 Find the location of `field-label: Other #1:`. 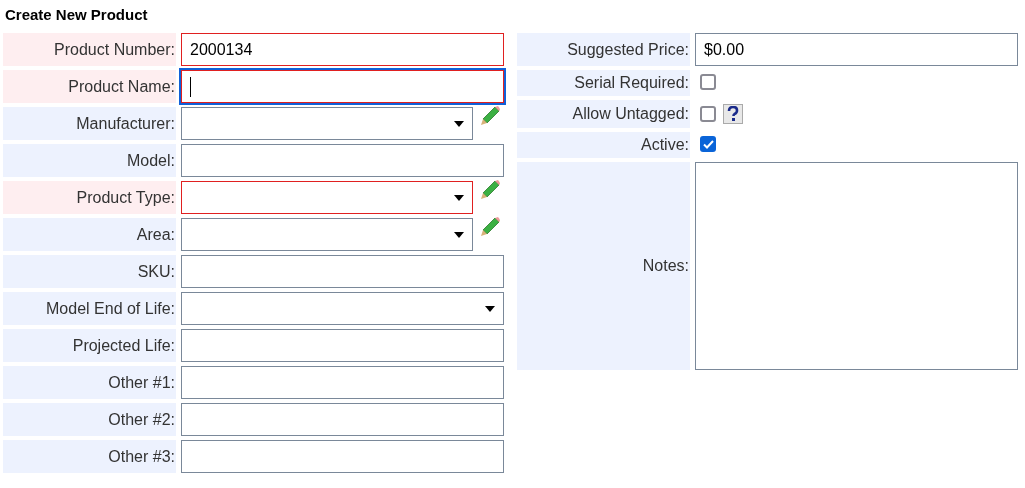

field-label: Other #1: is located at coordinates (89, 382).